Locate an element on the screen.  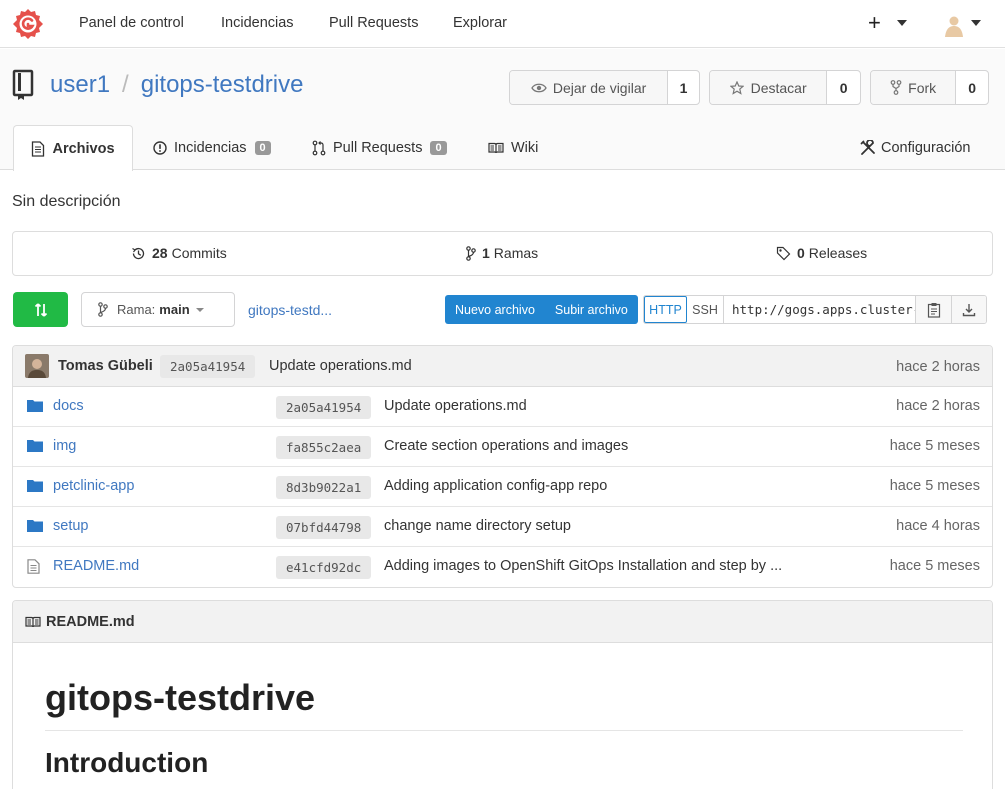
file-commit-sha: 07bfd44798 is located at coordinates (324, 527).